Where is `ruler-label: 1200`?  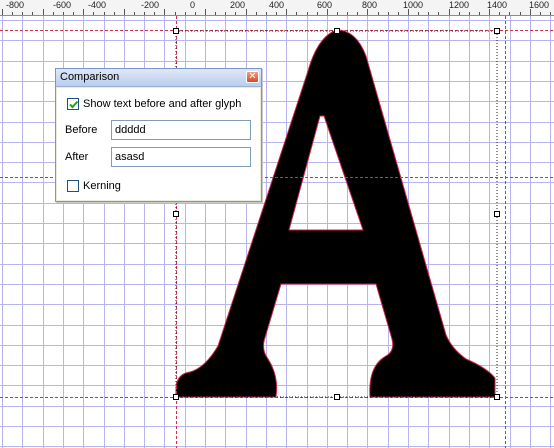
ruler-label: 1200 is located at coordinates (459, 5).